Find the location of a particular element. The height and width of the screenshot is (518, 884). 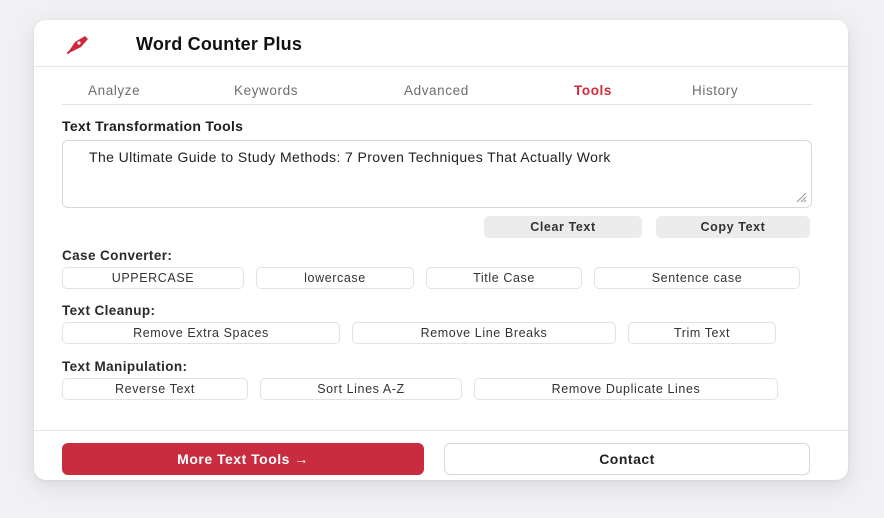

tab-history: History is located at coordinates (715, 90).